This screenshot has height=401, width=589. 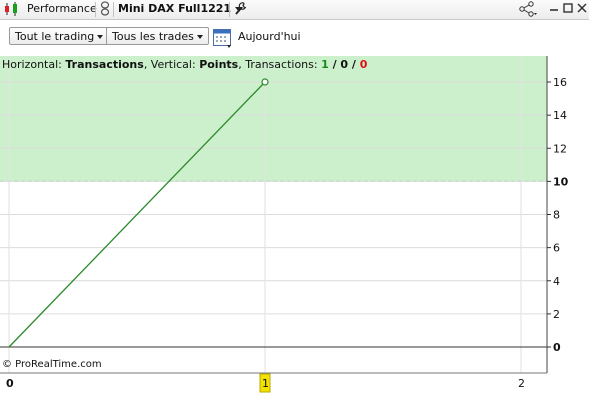 What do you see at coordinates (568, 9) in the screenshot?
I see `maximize-icon` at bounding box center [568, 9].